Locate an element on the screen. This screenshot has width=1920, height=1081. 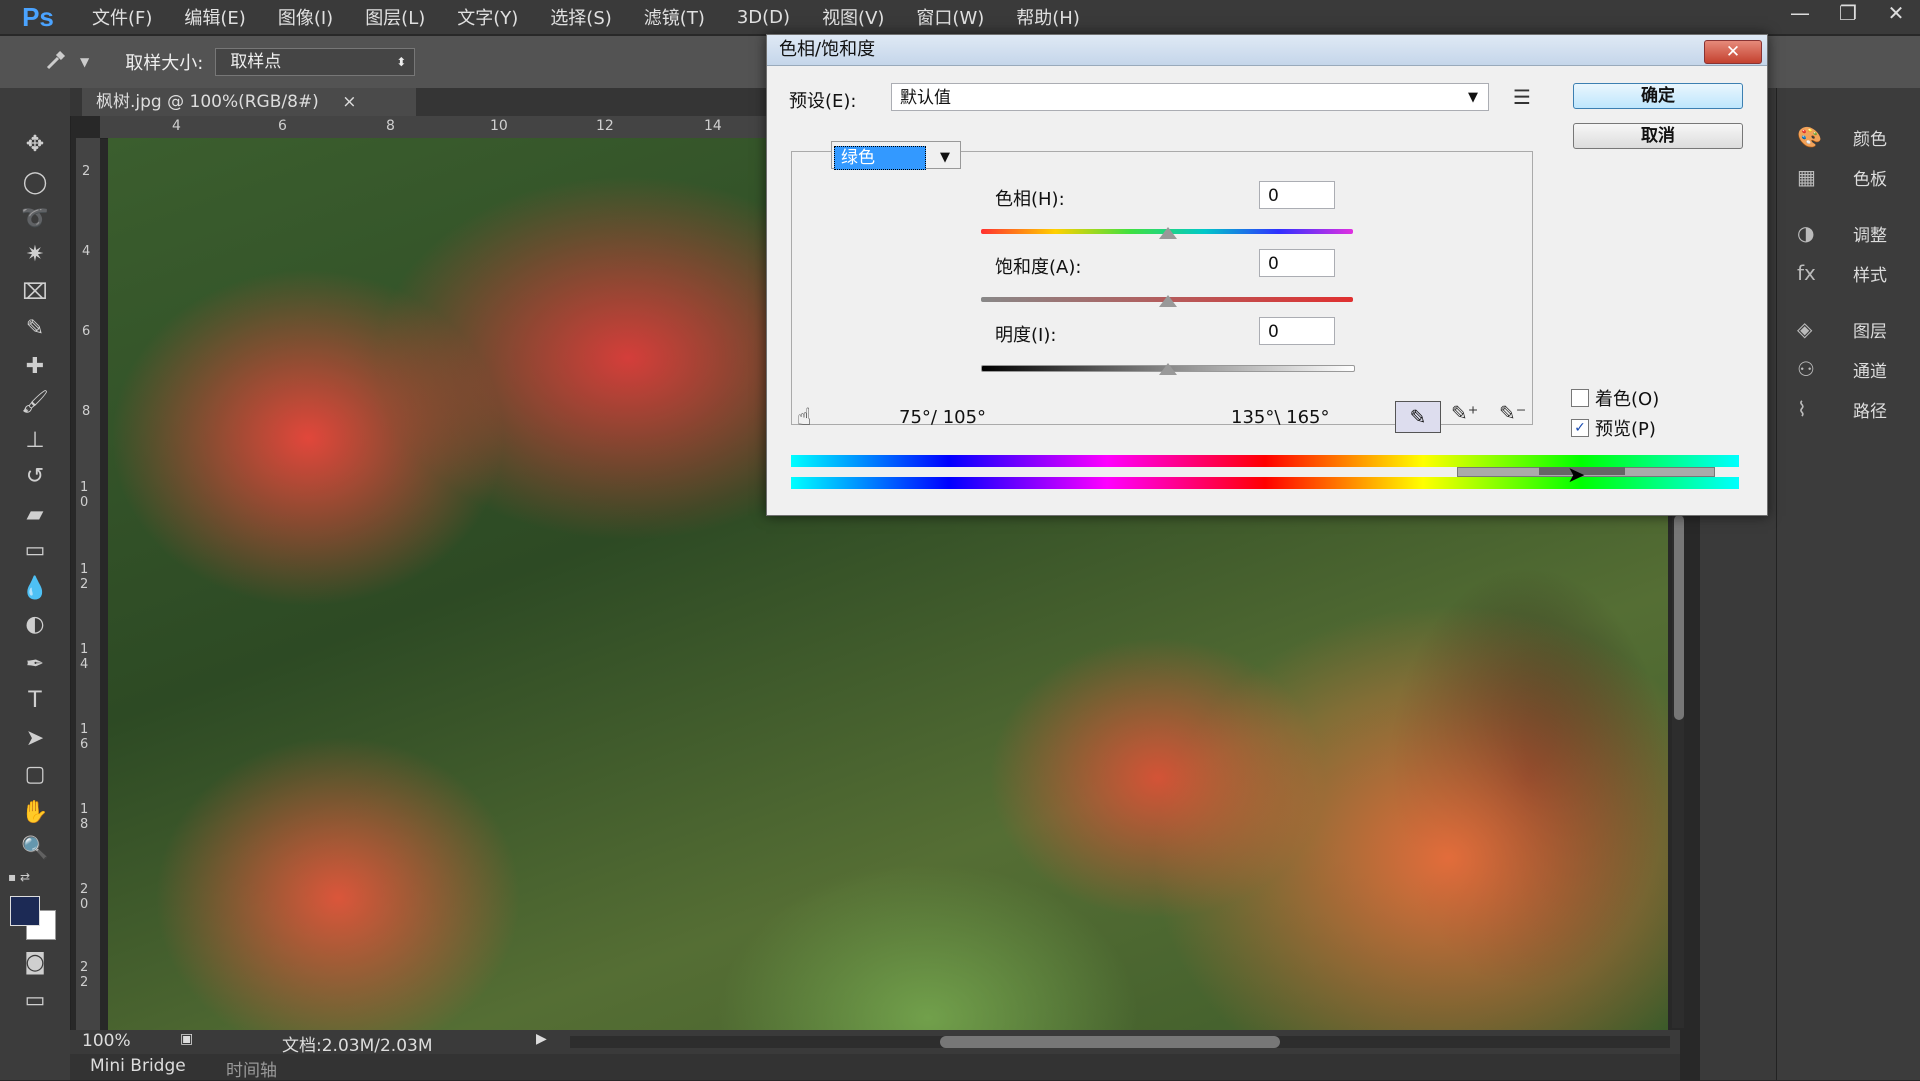
lightness-label: 明度(I): is located at coordinates (1026, 335).